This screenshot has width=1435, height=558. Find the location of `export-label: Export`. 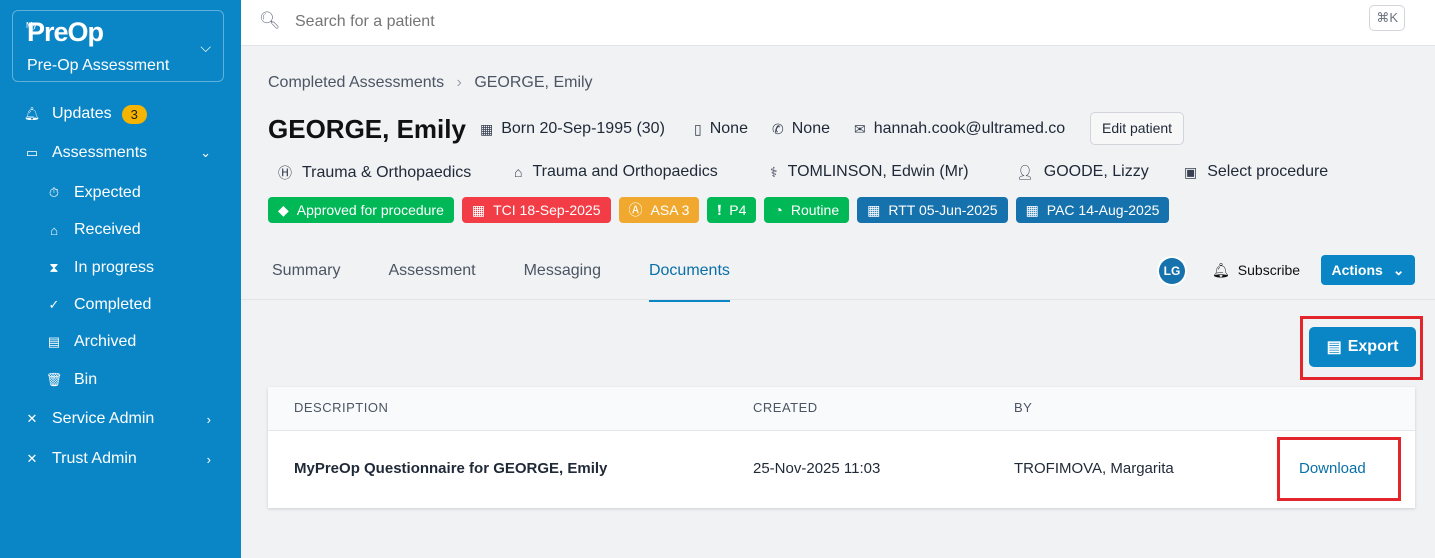

export-label: Export is located at coordinates (1373, 346).